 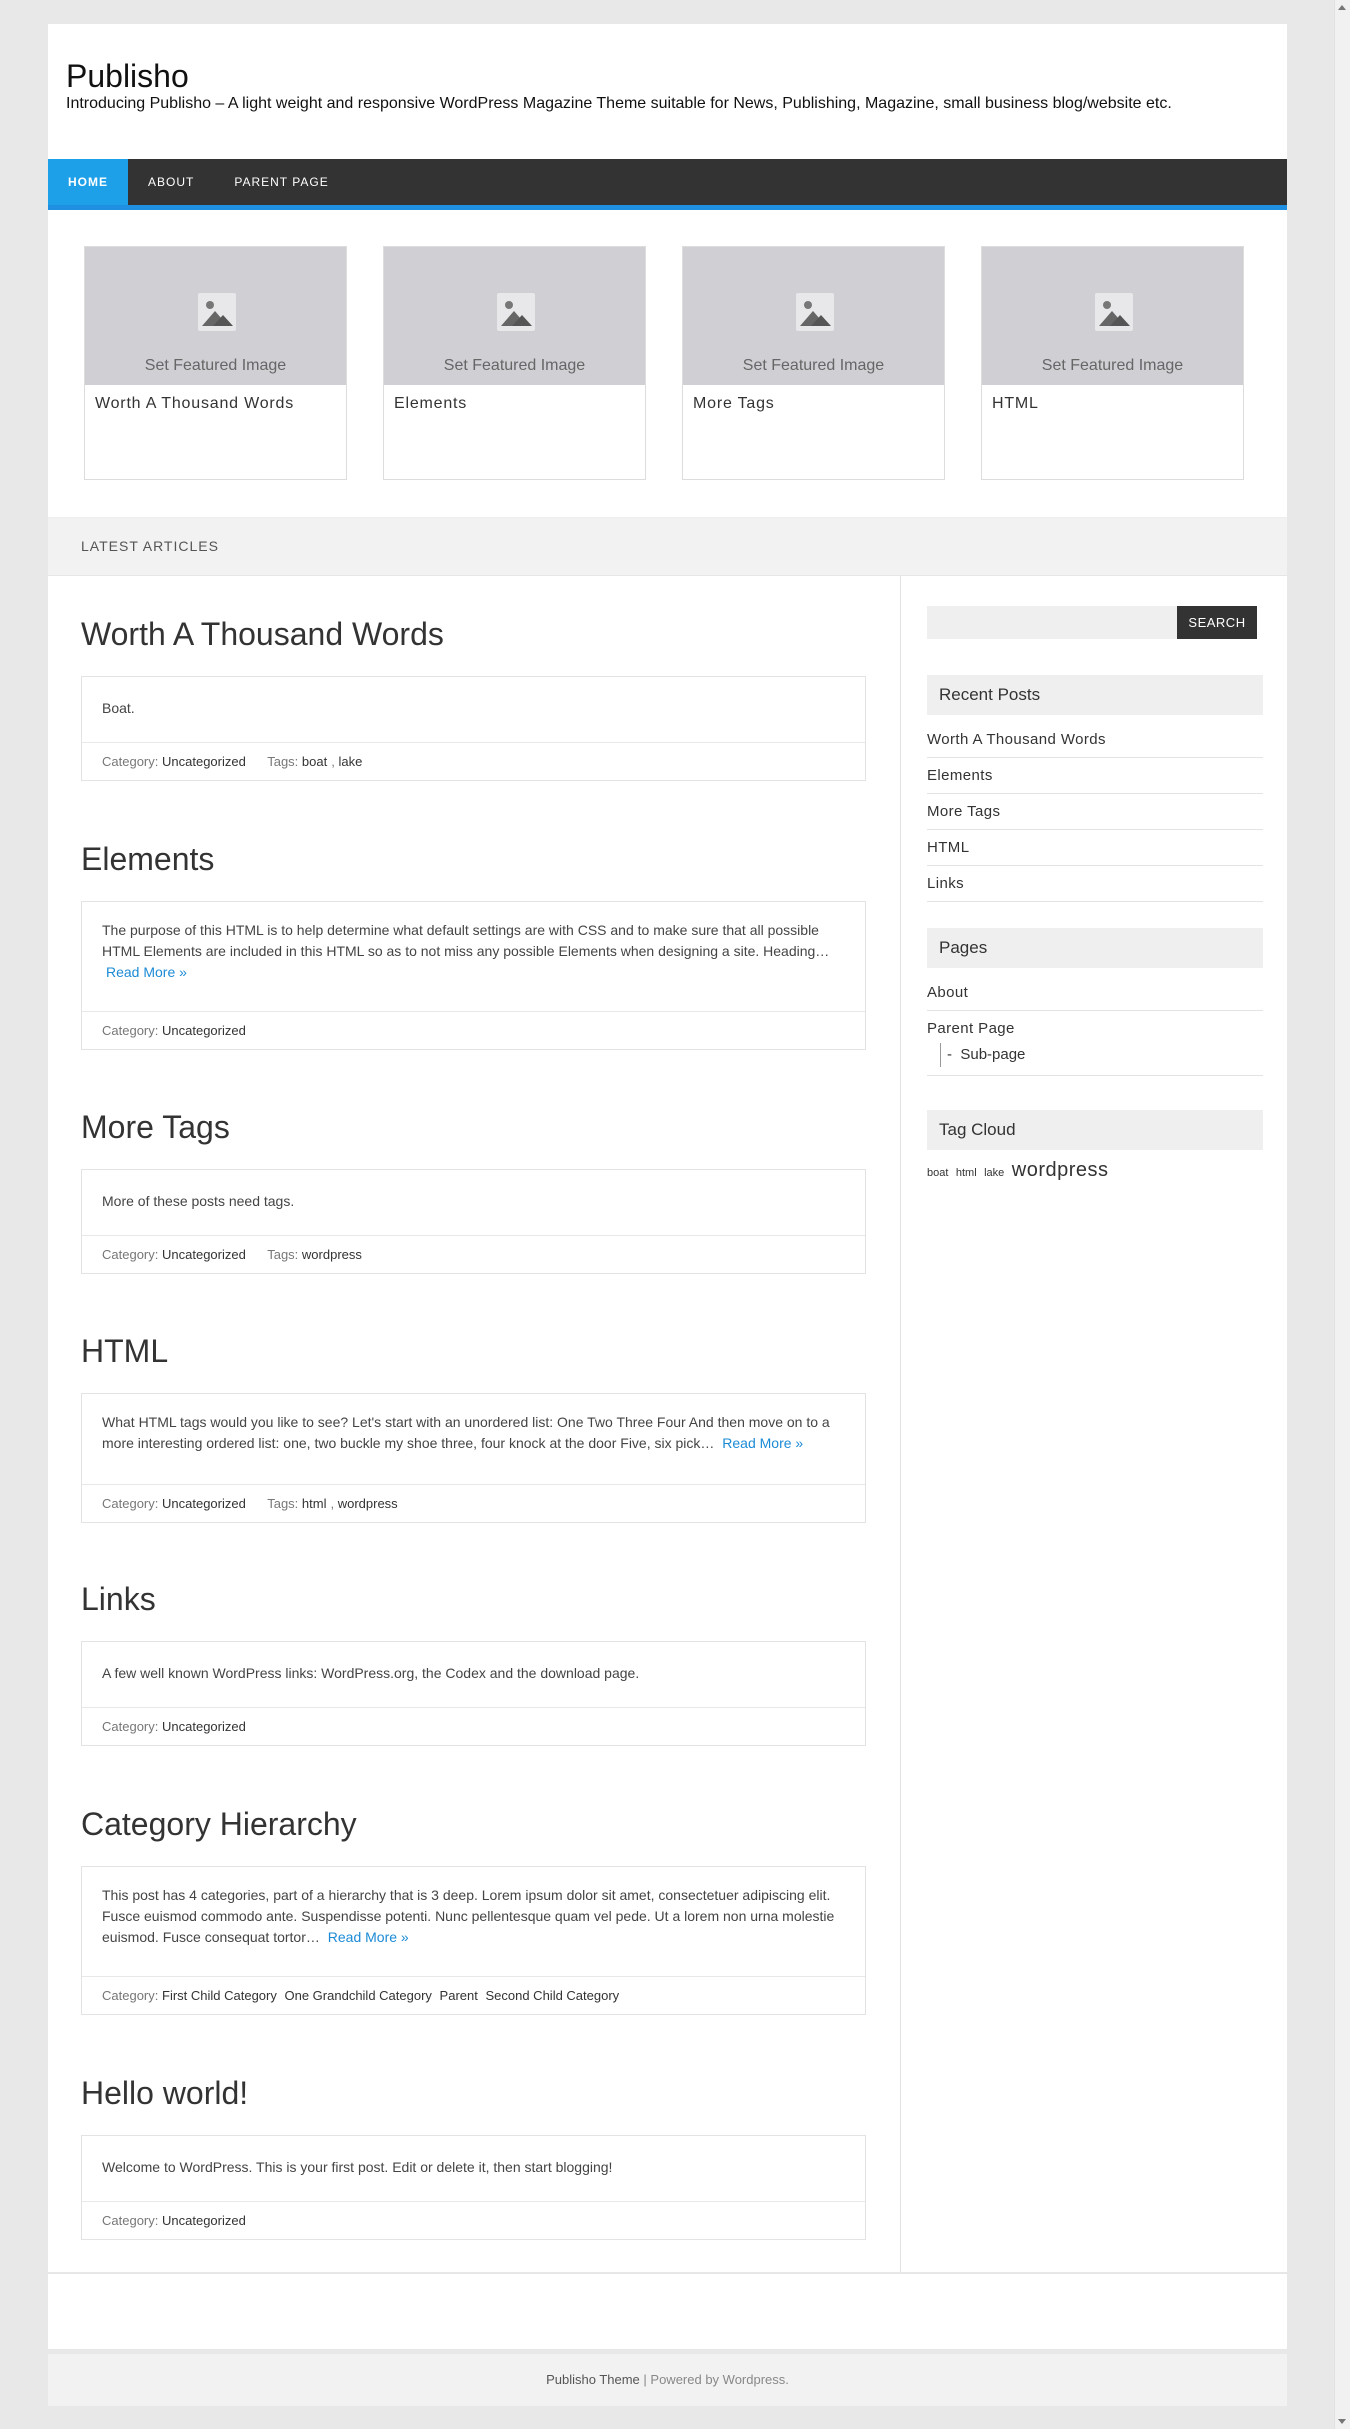 What do you see at coordinates (473, 1127) in the screenshot?
I see `post-title: More Tags` at bounding box center [473, 1127].